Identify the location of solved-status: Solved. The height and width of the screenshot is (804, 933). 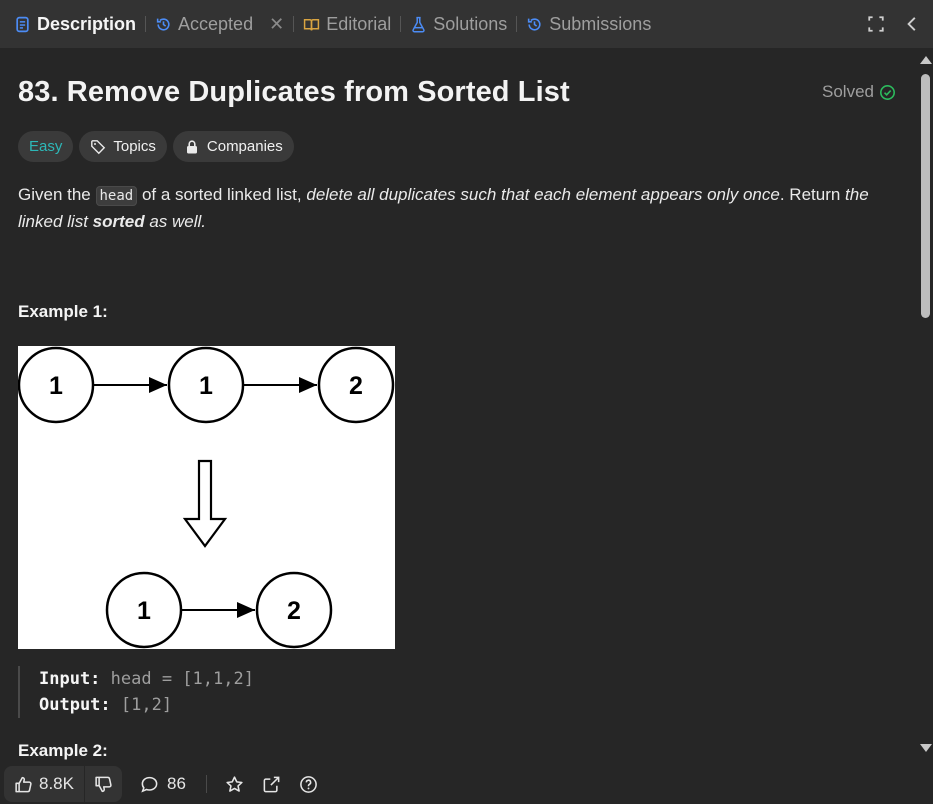
(859, 92).